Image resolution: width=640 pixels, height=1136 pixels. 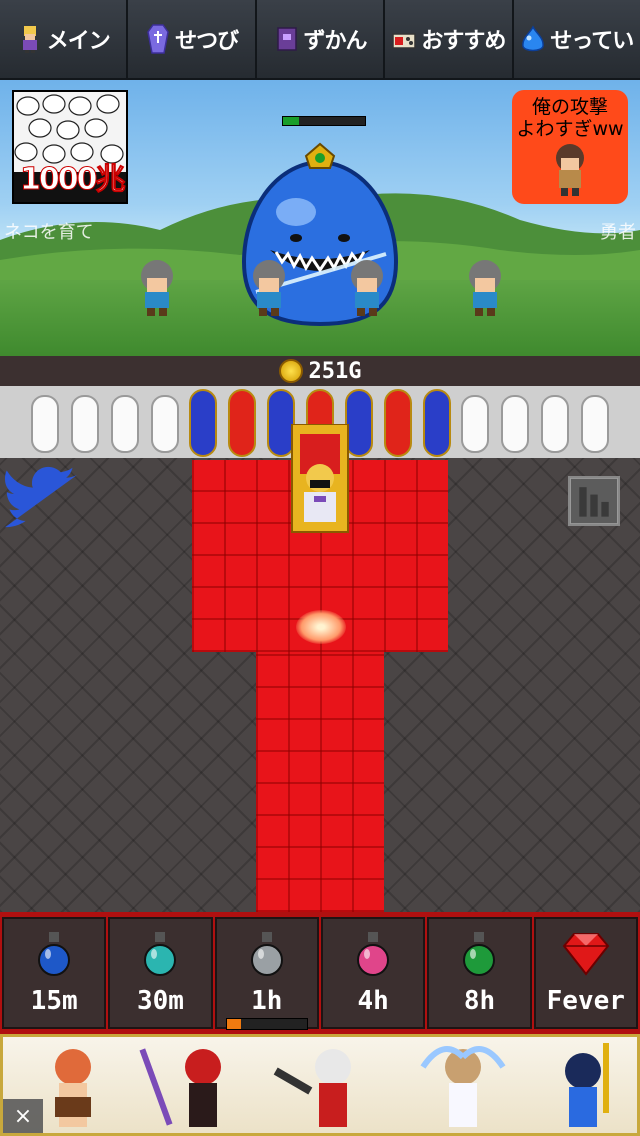 I want to click on tab-settings-label: せってい, so click(x=592, y=41).